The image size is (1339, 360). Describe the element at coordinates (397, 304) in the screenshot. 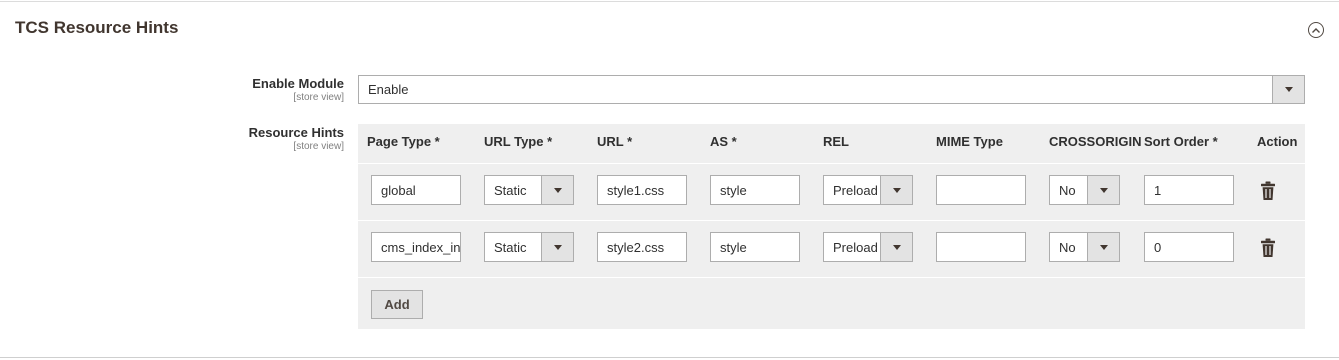

I see `add-row-button: Add` at that location.